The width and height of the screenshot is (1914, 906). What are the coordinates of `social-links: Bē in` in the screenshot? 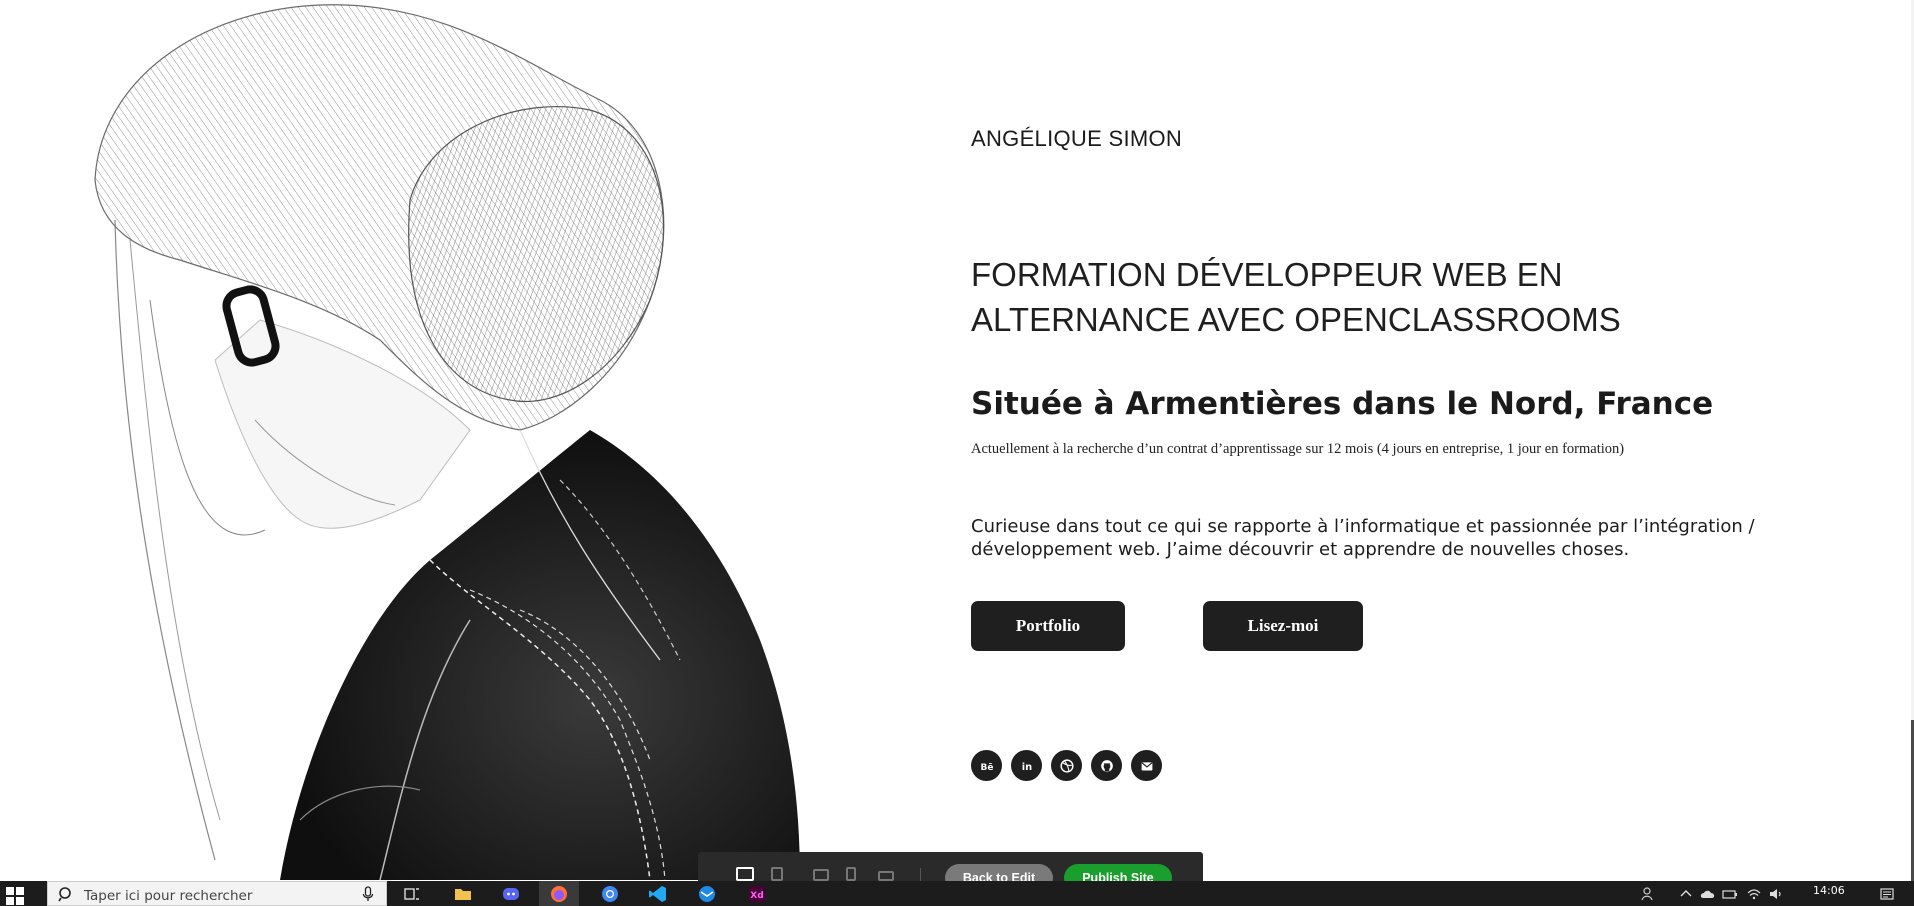 It's located at (1066, 765).